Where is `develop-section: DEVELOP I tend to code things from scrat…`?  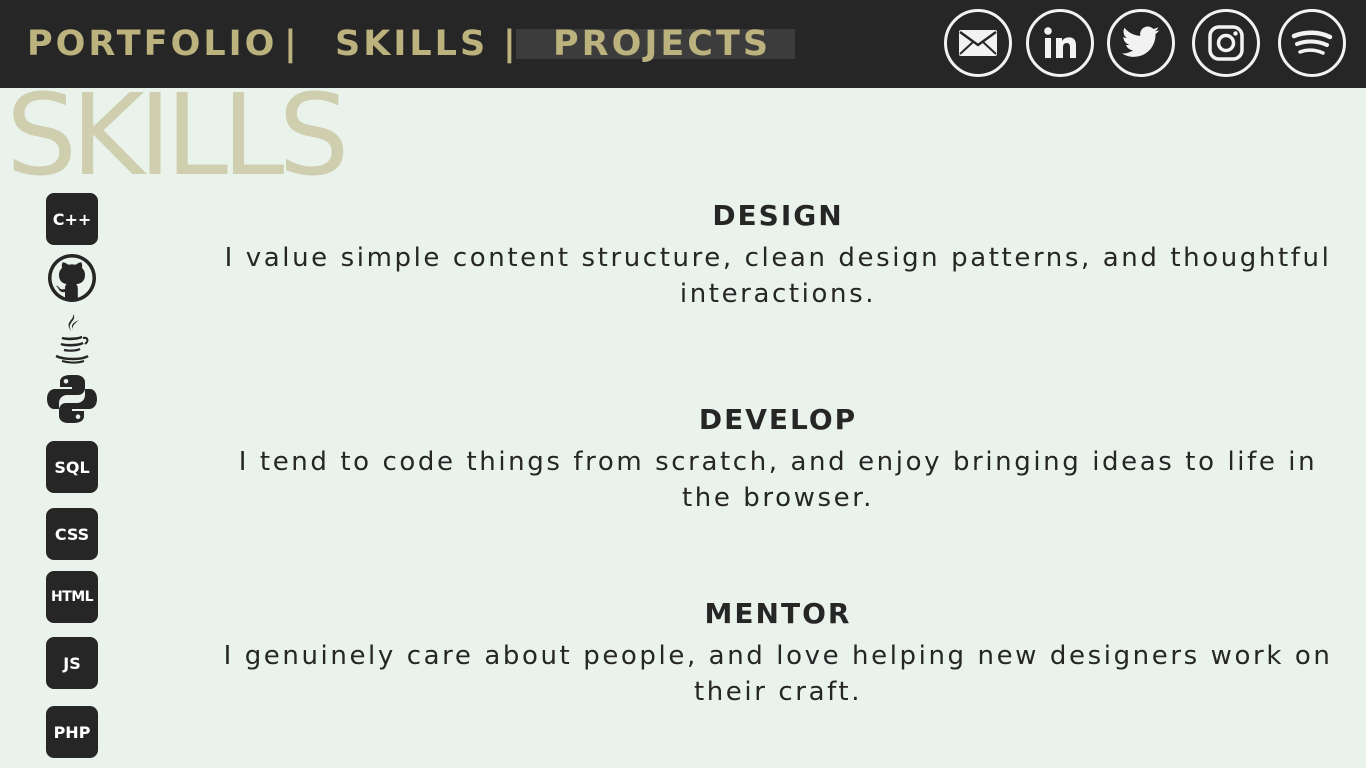 develop-section: DEVELOP I tend to code things from scrat… is located at coordinates (778, 459).